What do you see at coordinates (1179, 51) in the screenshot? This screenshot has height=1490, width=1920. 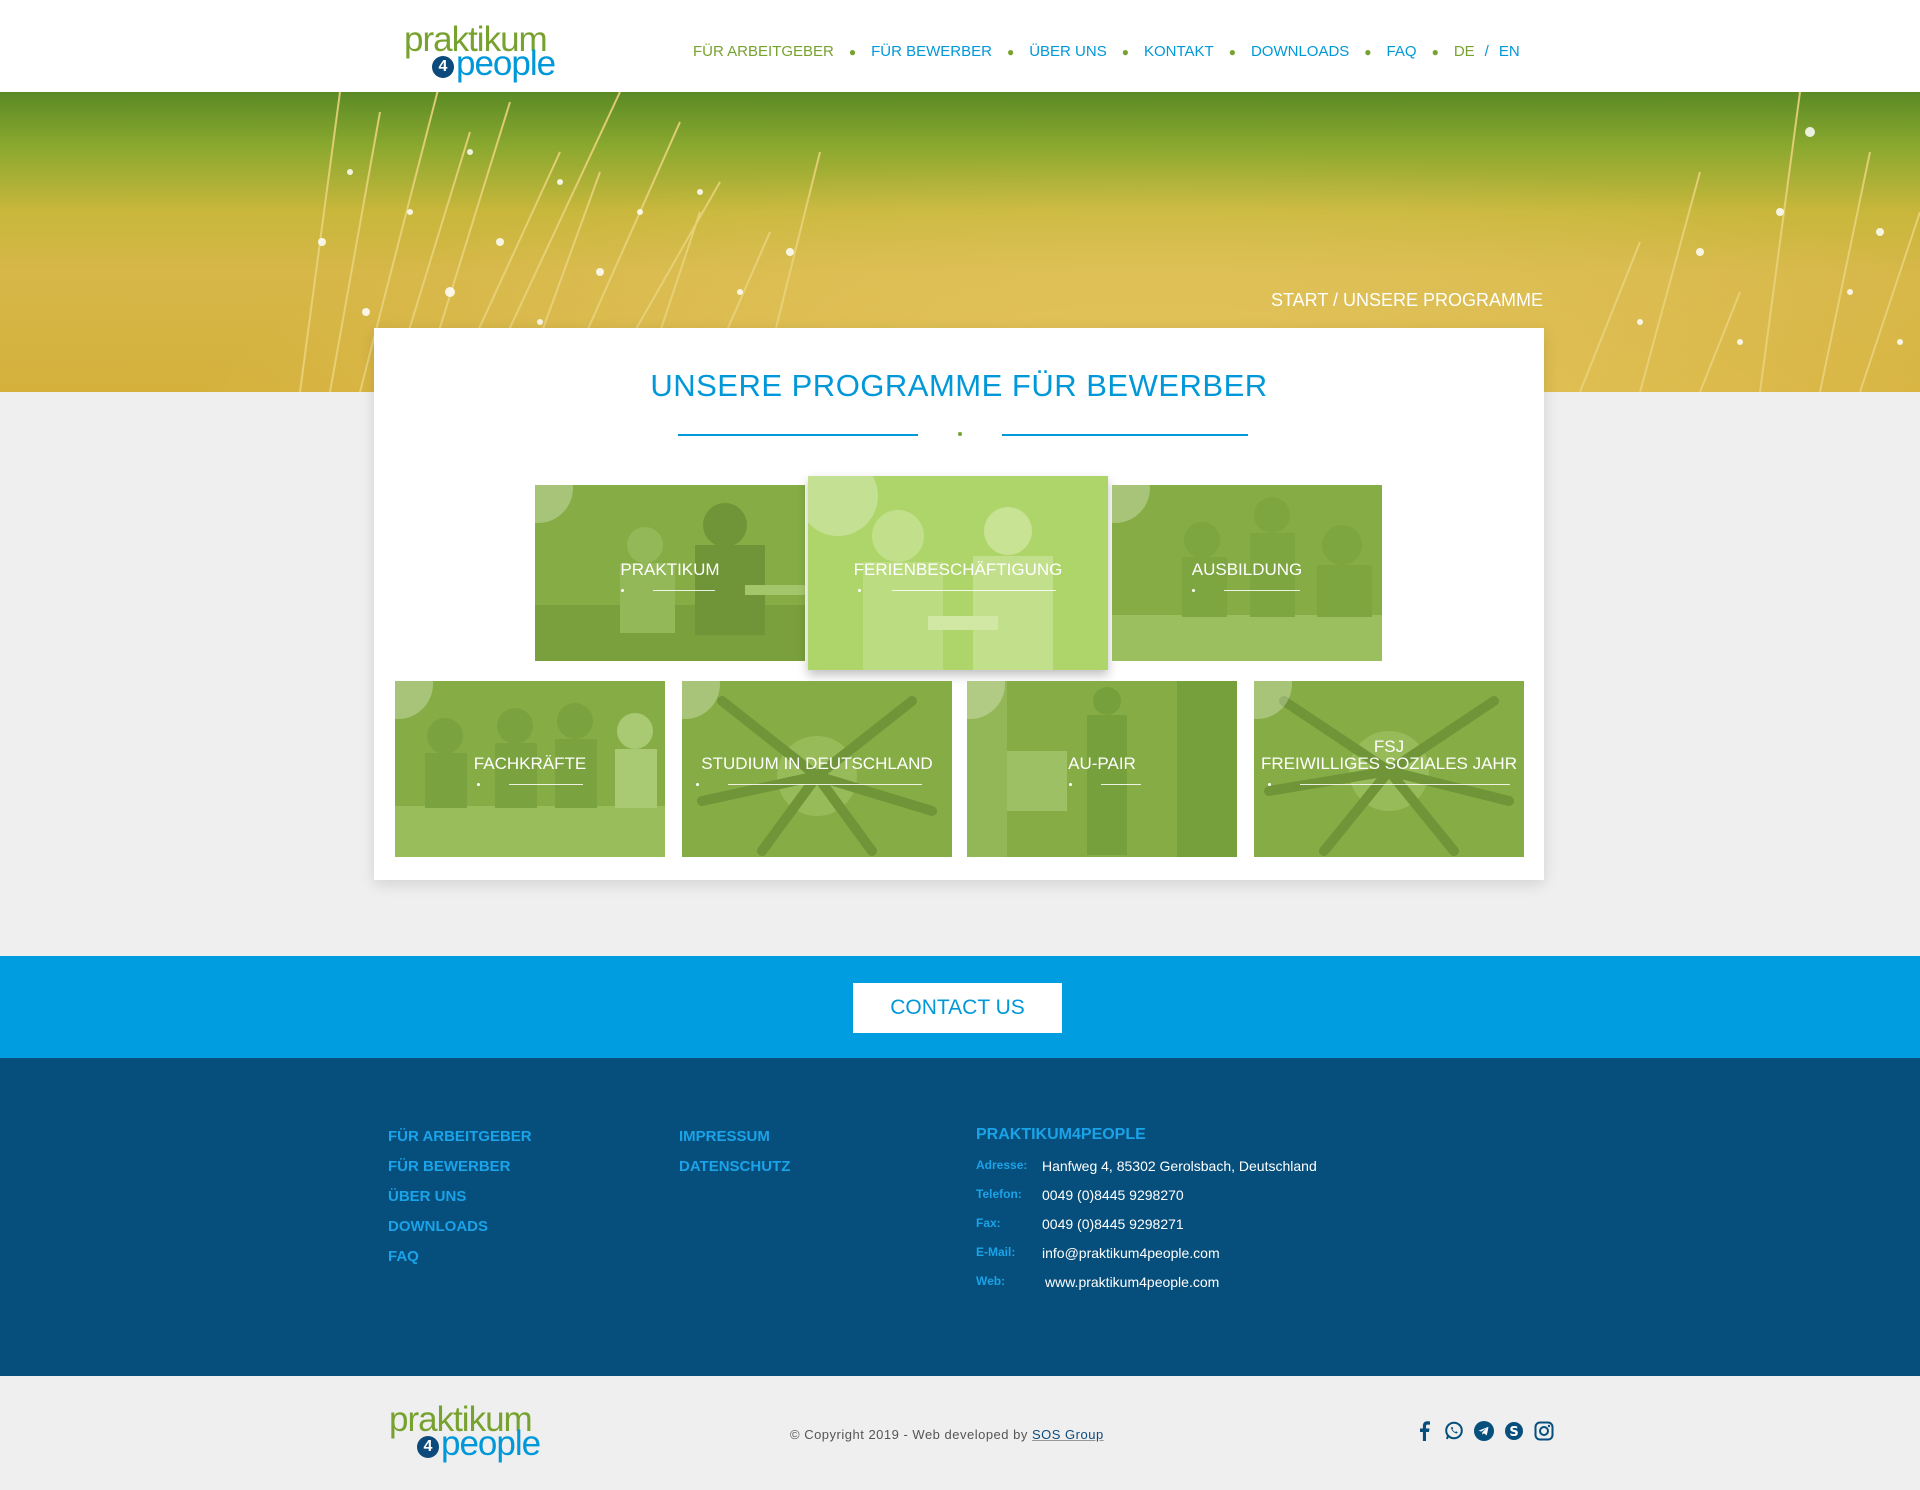 I see `nav-item-kontakt: KONTAKT` at bounding box center [1179, 51].